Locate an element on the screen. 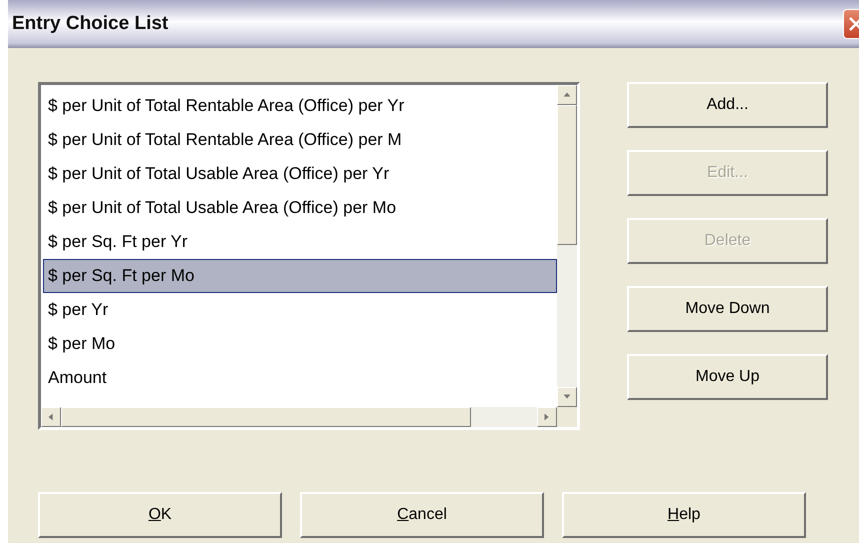 The height and width of the screenshot is (543, 859). horizontal-scrollbar is located at coordinates (299, 417).